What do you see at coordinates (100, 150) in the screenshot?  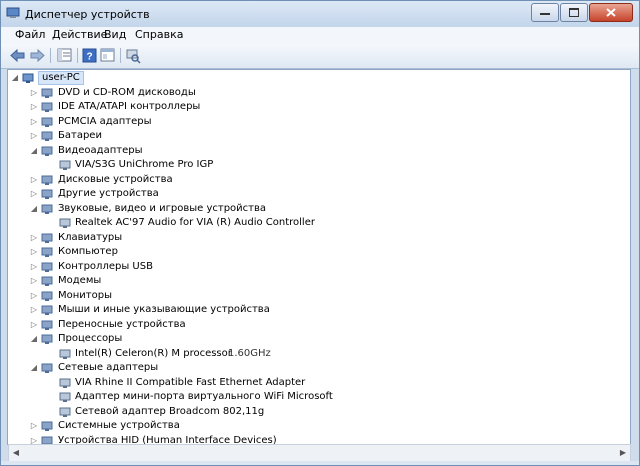 I see `category-label: Видеоадаптеры` at bounding box center [100, 150].